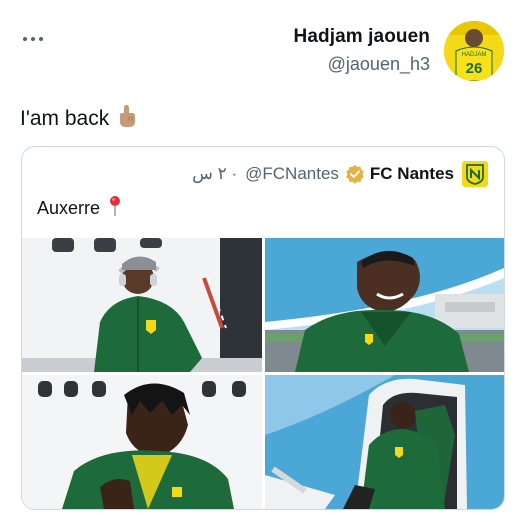 The width and height of the screenshot is (526, 525). What do you see at coordinates (115, 208) in the screenshot?
I see `round-pushpin-emoji-icon` at bounding box center [115, 208].